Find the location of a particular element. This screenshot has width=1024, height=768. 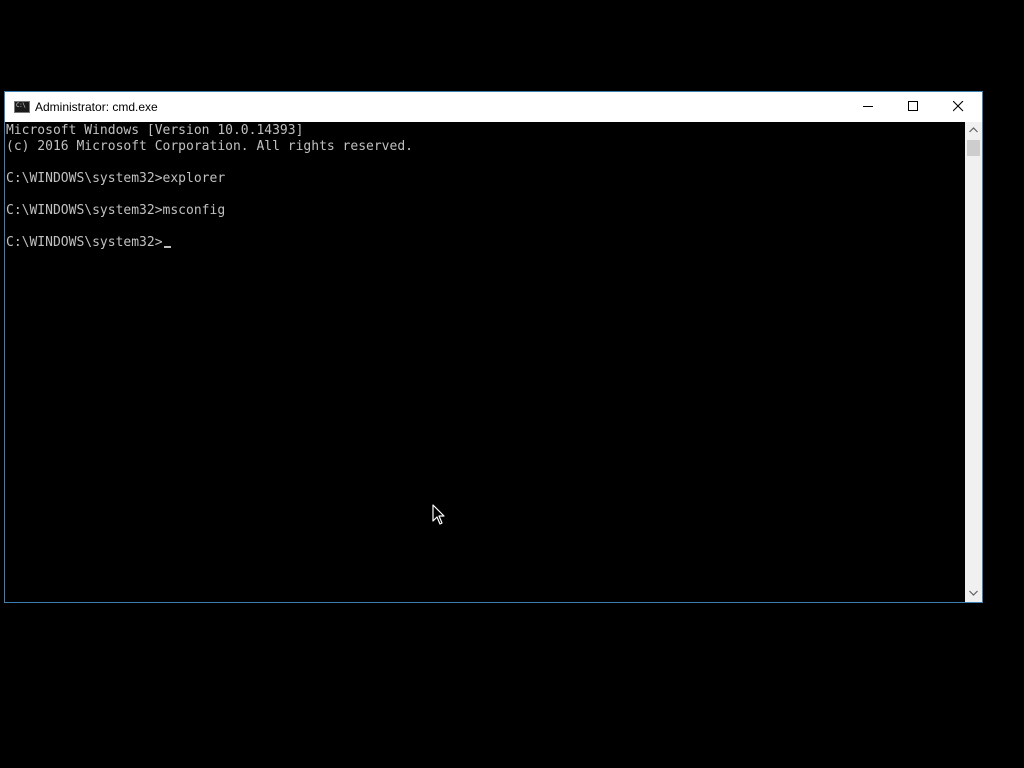

console-line: C:\WINDOWS\system32>msconfig is located at coordinates (116, 210).